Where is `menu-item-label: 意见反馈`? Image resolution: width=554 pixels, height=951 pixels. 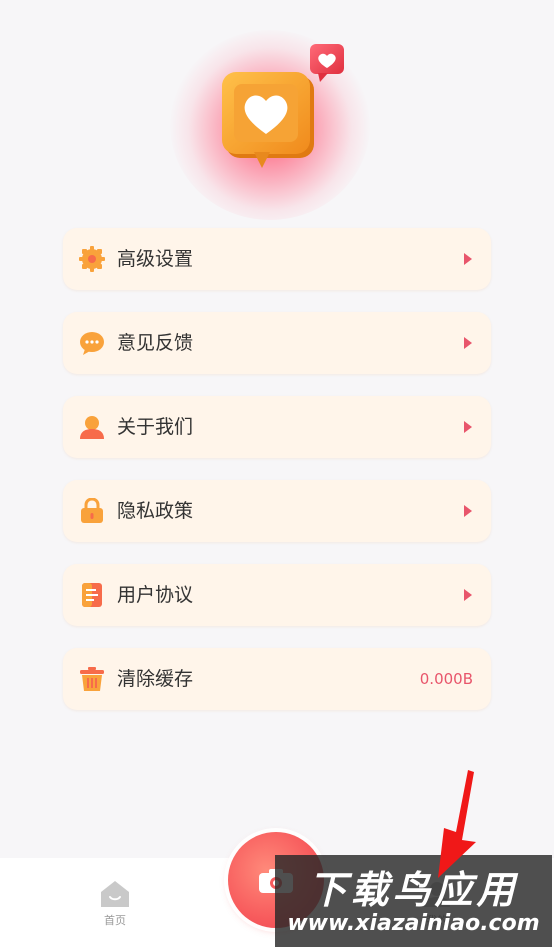 menu-item-label: 意见反馈 is located at coordinates (155, 343).